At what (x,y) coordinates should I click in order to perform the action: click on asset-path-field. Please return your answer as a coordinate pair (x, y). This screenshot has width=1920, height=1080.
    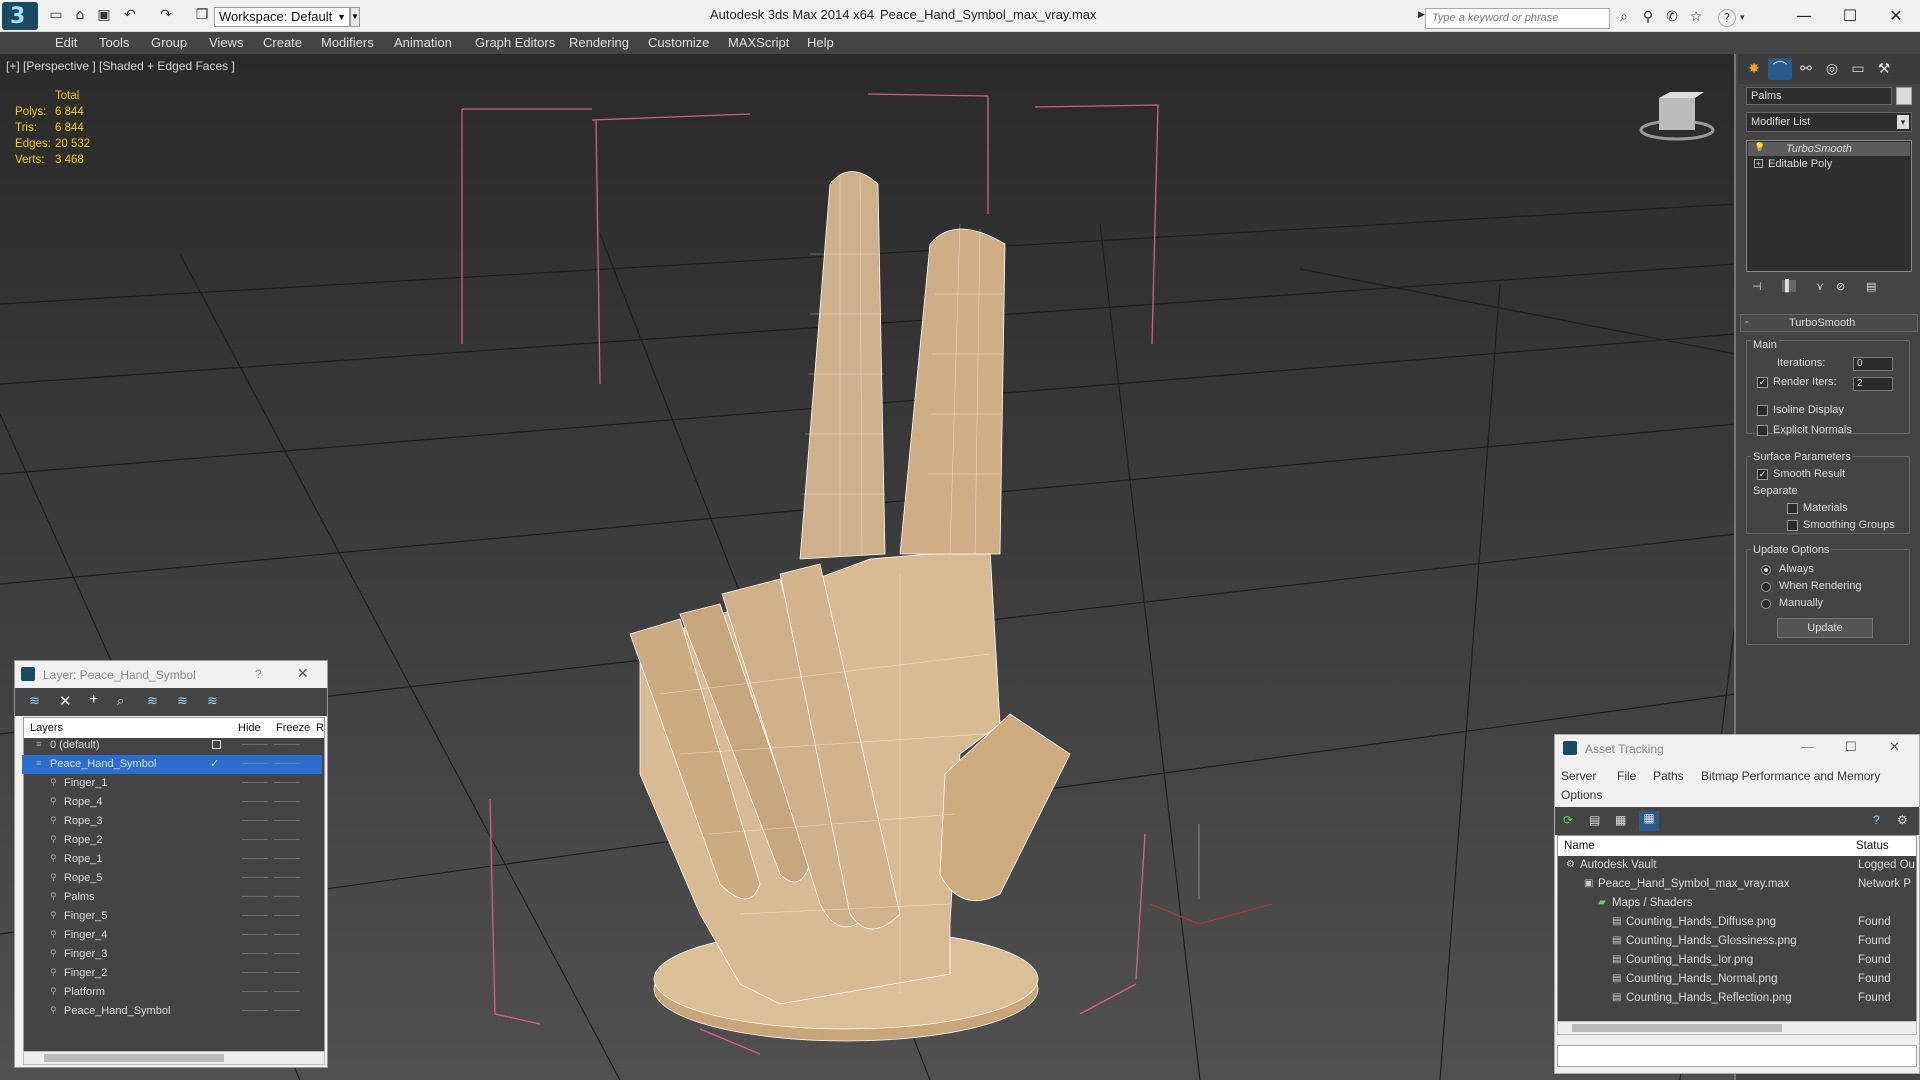
    Looking at the image, I should click on (1737, 1056).